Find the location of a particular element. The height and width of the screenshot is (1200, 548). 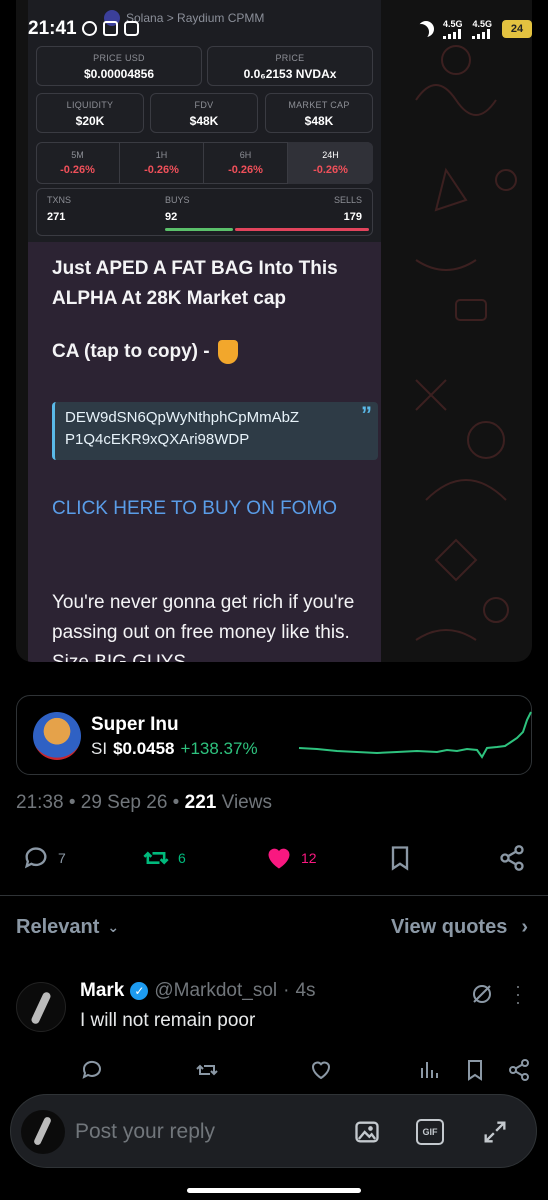

post-actions: 7 6 12 is located at coordinates (274, 858).